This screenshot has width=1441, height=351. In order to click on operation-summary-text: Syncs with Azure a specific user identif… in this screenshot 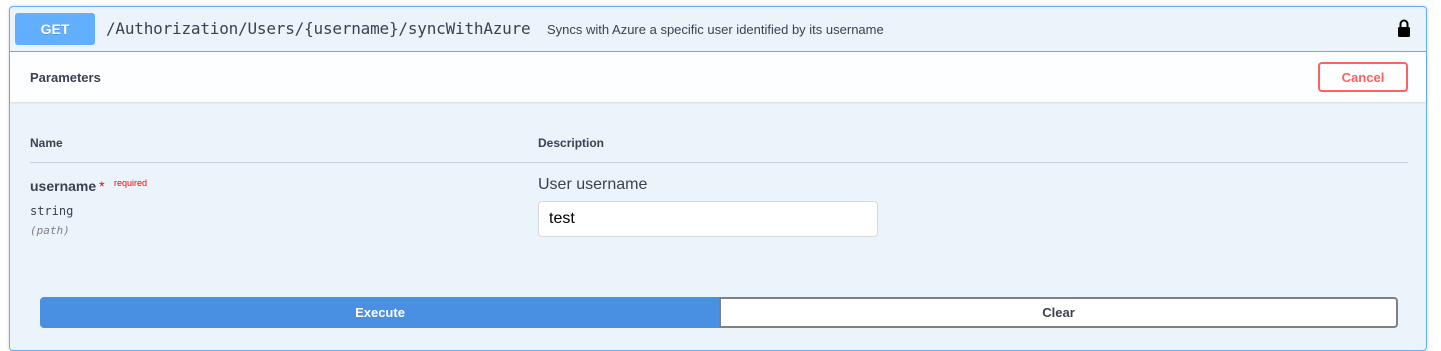, I will do `click(715, 29)`.